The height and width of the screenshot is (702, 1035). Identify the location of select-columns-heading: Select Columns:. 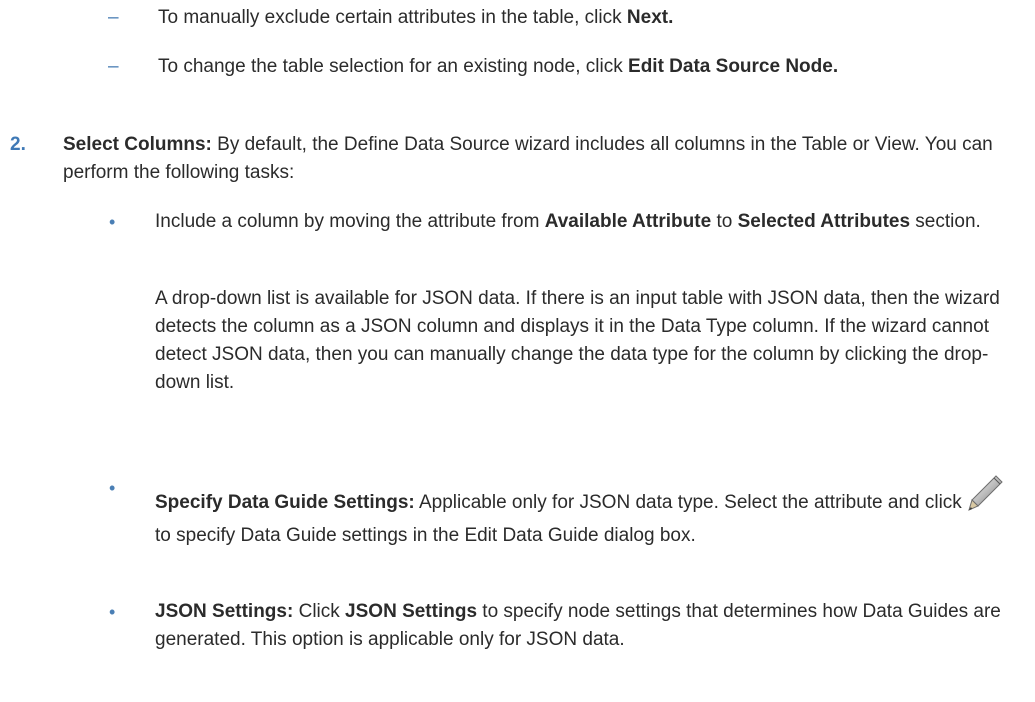
(137, 144).